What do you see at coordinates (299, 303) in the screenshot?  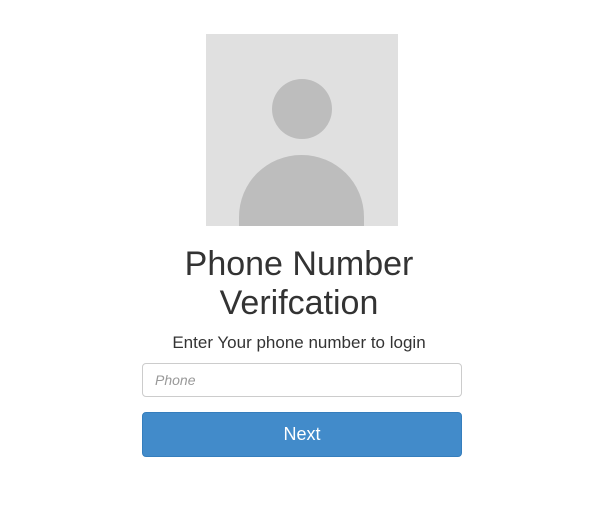 I see `page-title-line-2: Verifcation` at bounding box center [299, 303].